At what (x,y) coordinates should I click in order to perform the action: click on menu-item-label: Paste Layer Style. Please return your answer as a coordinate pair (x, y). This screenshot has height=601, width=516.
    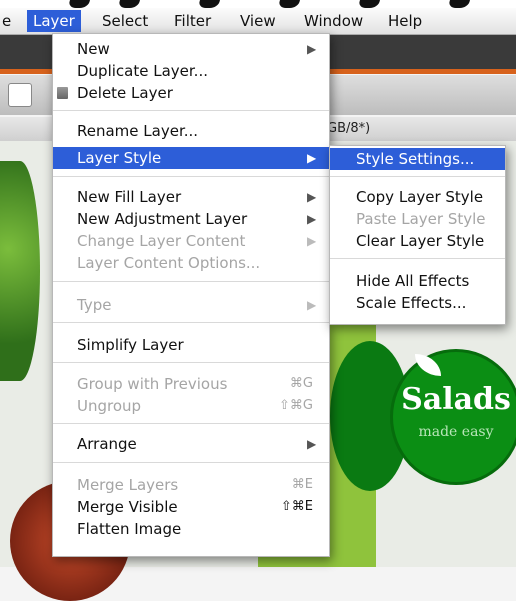
    Looking at the image, I should click on (421, 219).